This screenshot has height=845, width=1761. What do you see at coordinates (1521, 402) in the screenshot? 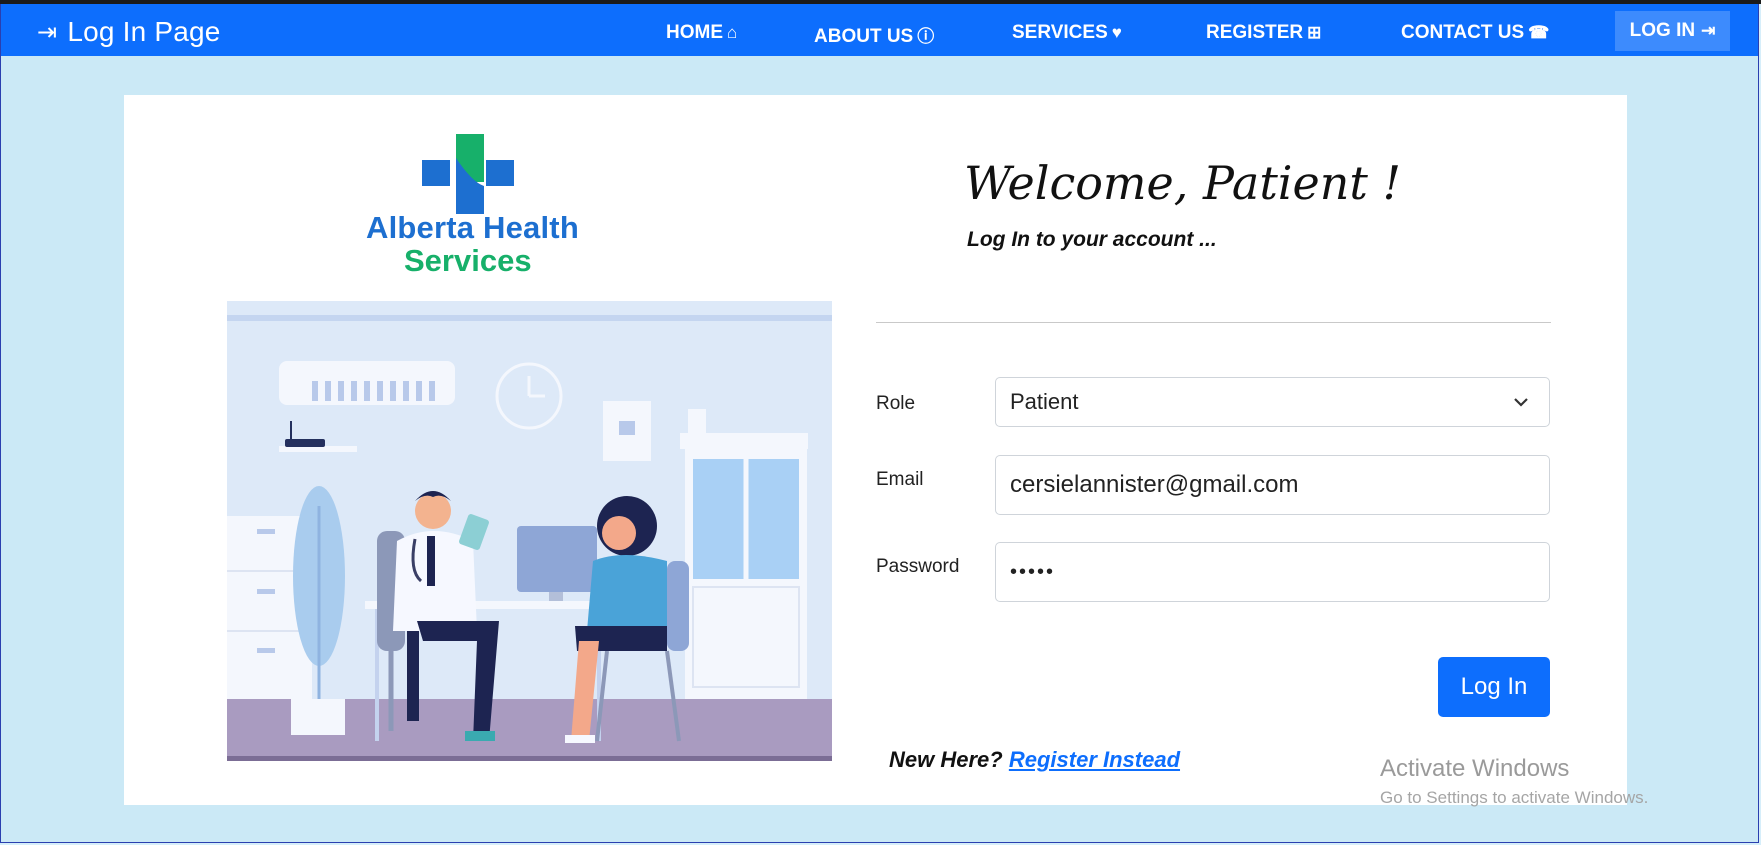
I see `chevron-down-icon` at bounding box center [1521, 402].